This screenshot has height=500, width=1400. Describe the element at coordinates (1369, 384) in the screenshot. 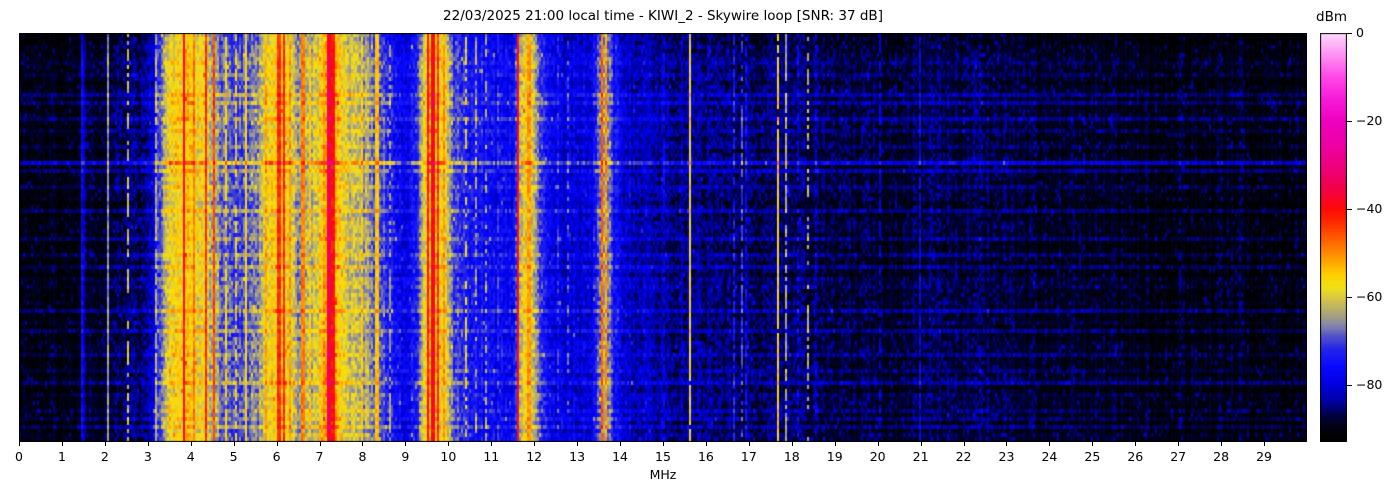

I see `colorbar-tick-label: −80` at that location.